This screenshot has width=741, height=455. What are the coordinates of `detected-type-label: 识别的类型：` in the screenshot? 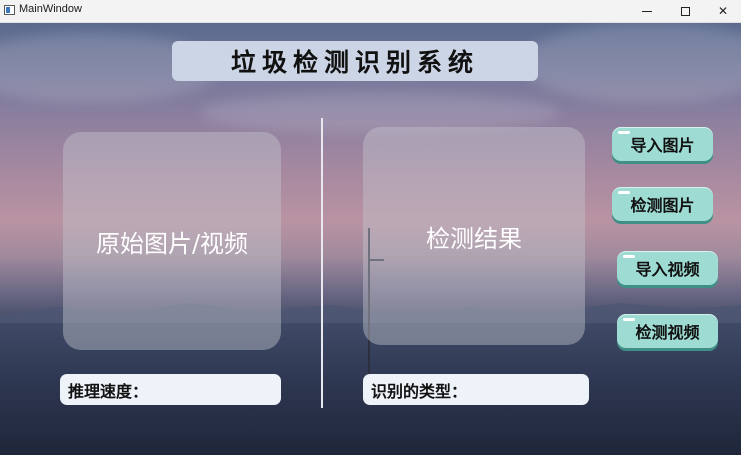 It's located at (419, 391).